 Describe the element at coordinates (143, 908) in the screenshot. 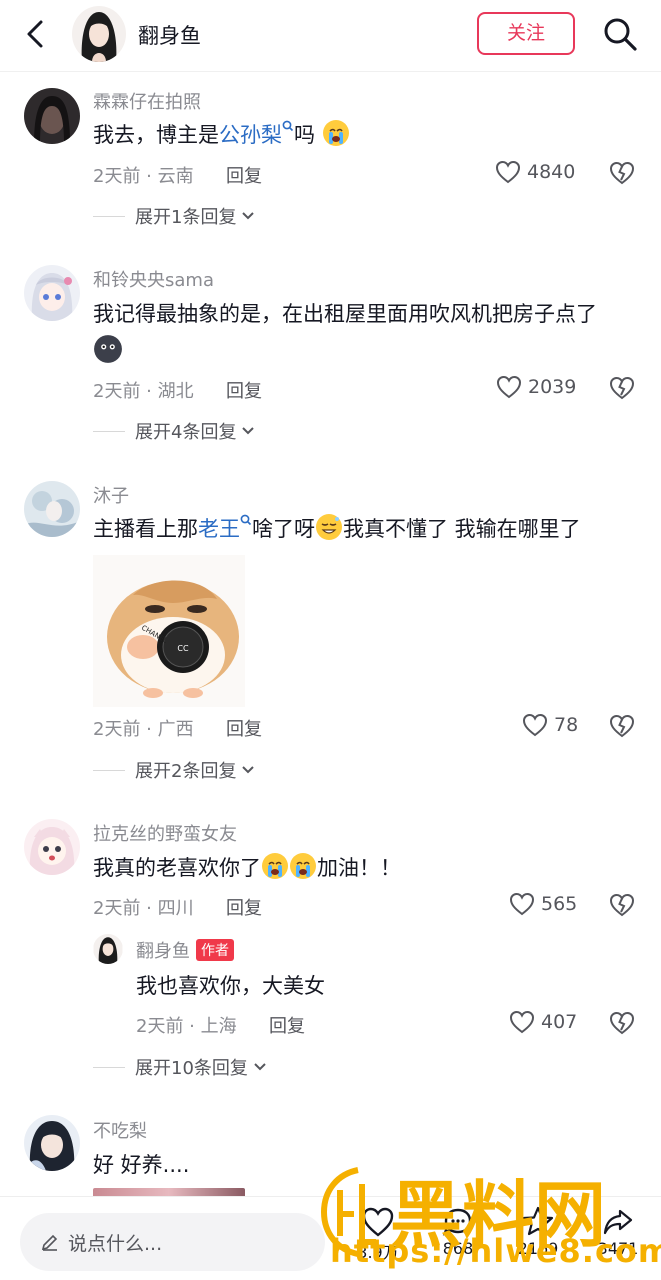

I see `time-location: 2天前 · 四川` at that location.